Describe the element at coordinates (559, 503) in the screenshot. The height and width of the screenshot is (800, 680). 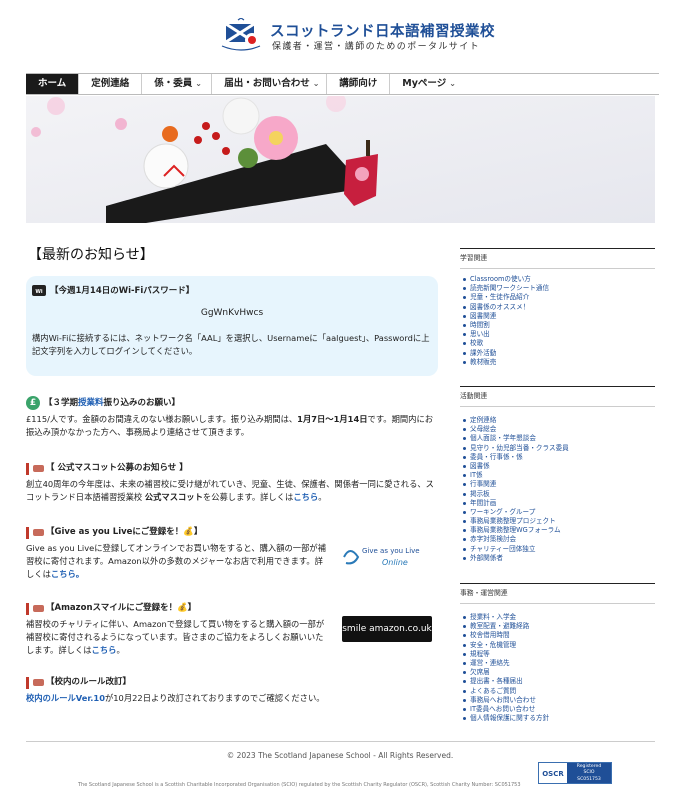
I see `sidebar-link: 年間計画` at that location.